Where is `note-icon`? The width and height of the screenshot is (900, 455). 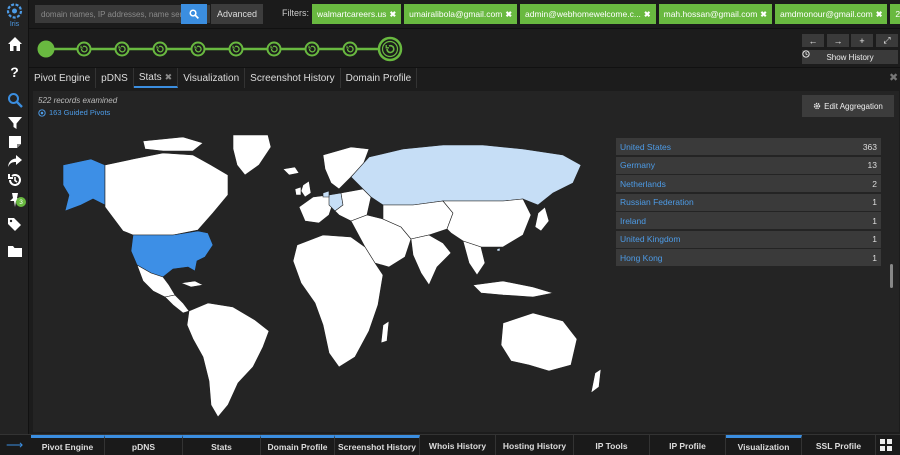 note-icon is located at coordinates (14, 142).